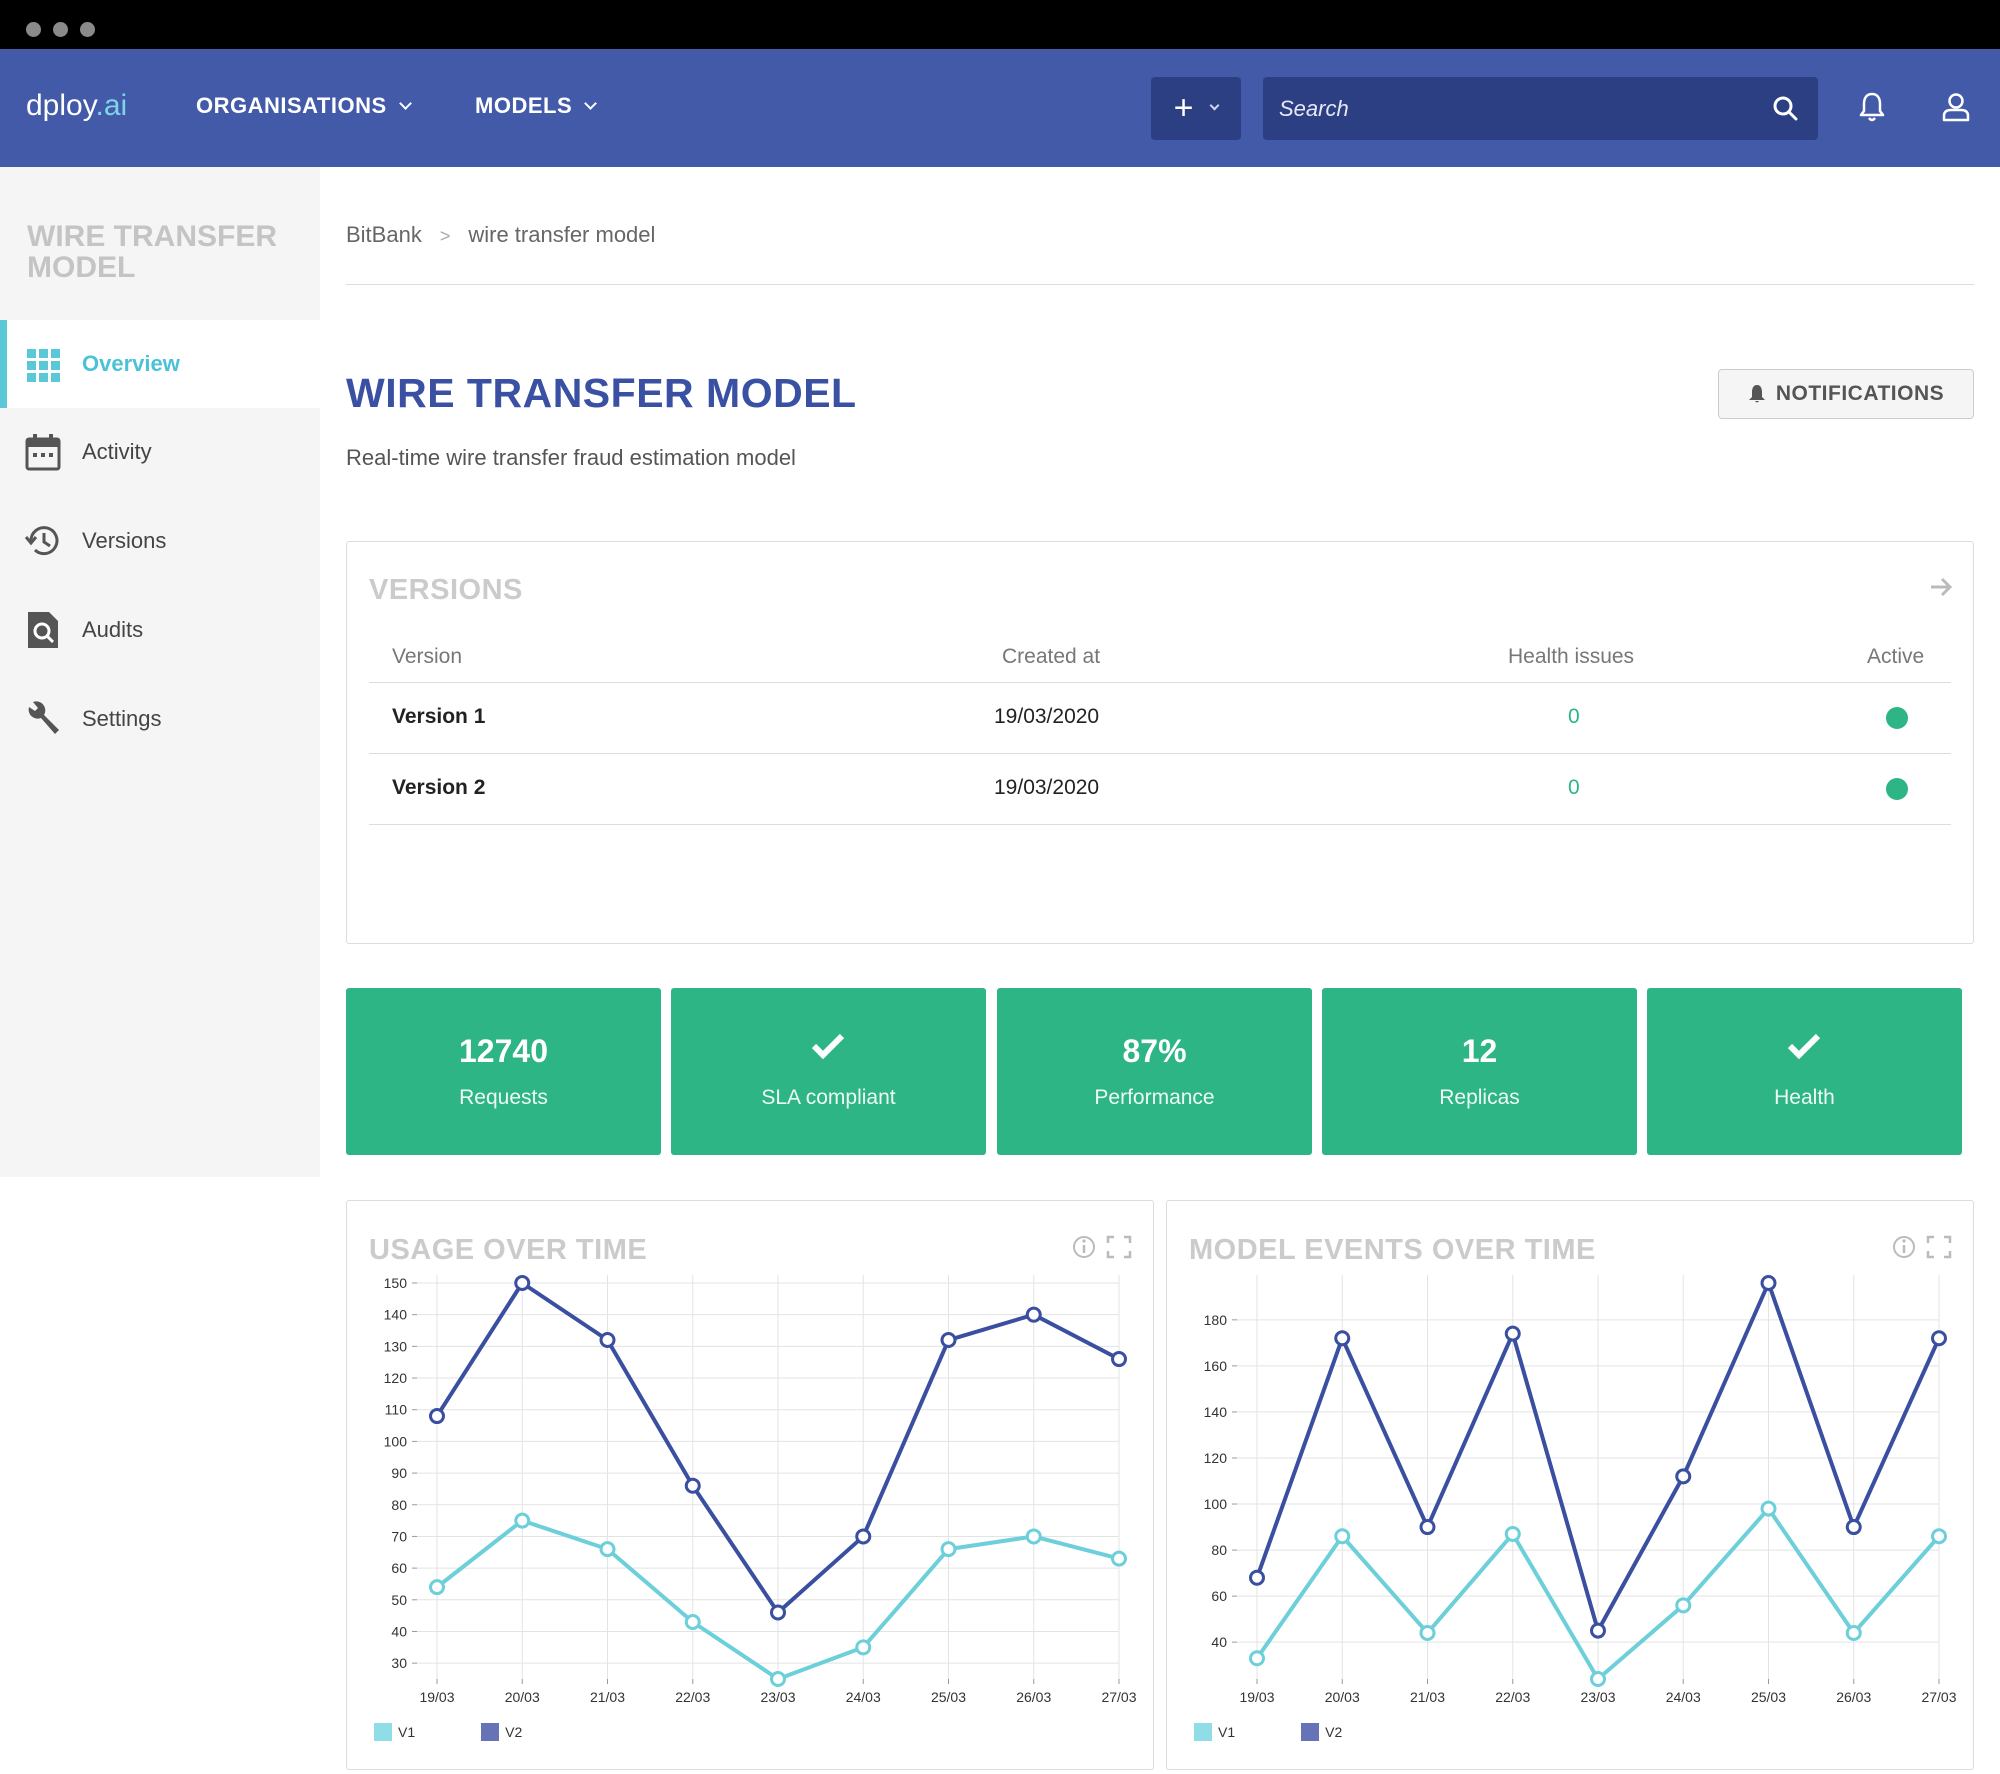 This screenshot has height=1774, width=2000. I want to click on sidebar-item-versions: Versions, so click(160, 541).